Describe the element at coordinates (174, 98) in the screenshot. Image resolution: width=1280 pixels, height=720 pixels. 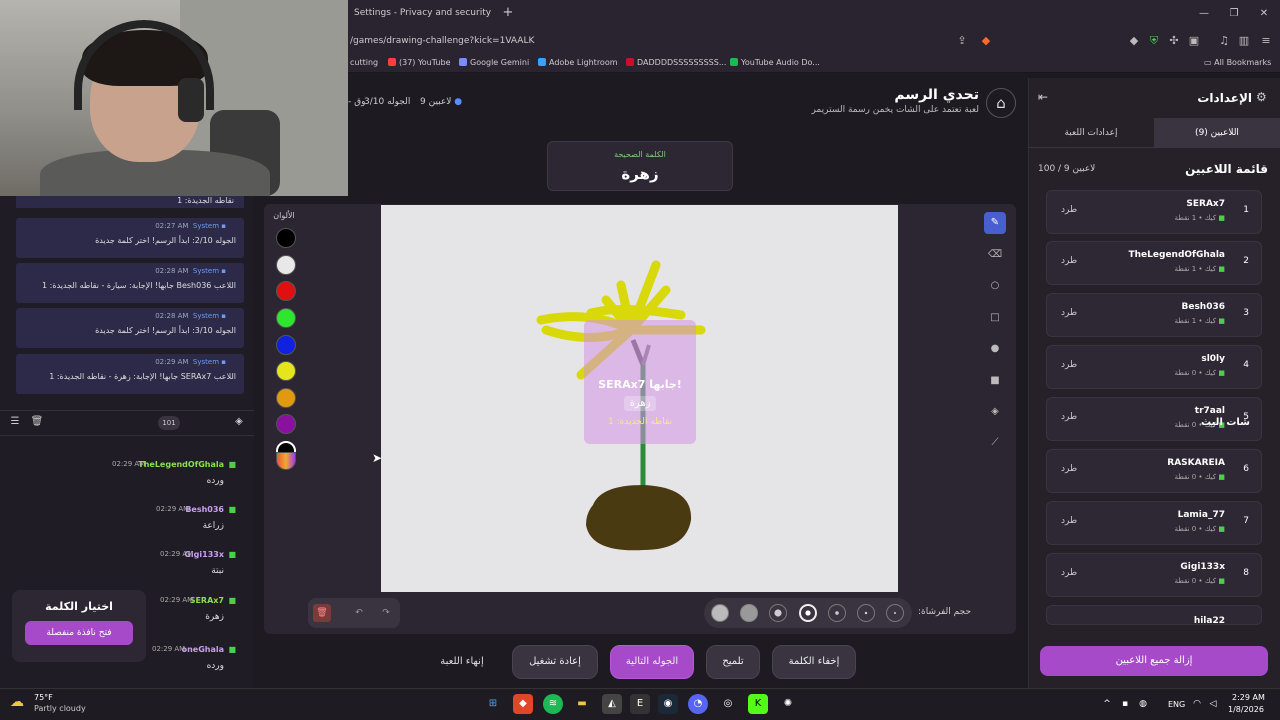
I see `webcam-overlay` at that location.